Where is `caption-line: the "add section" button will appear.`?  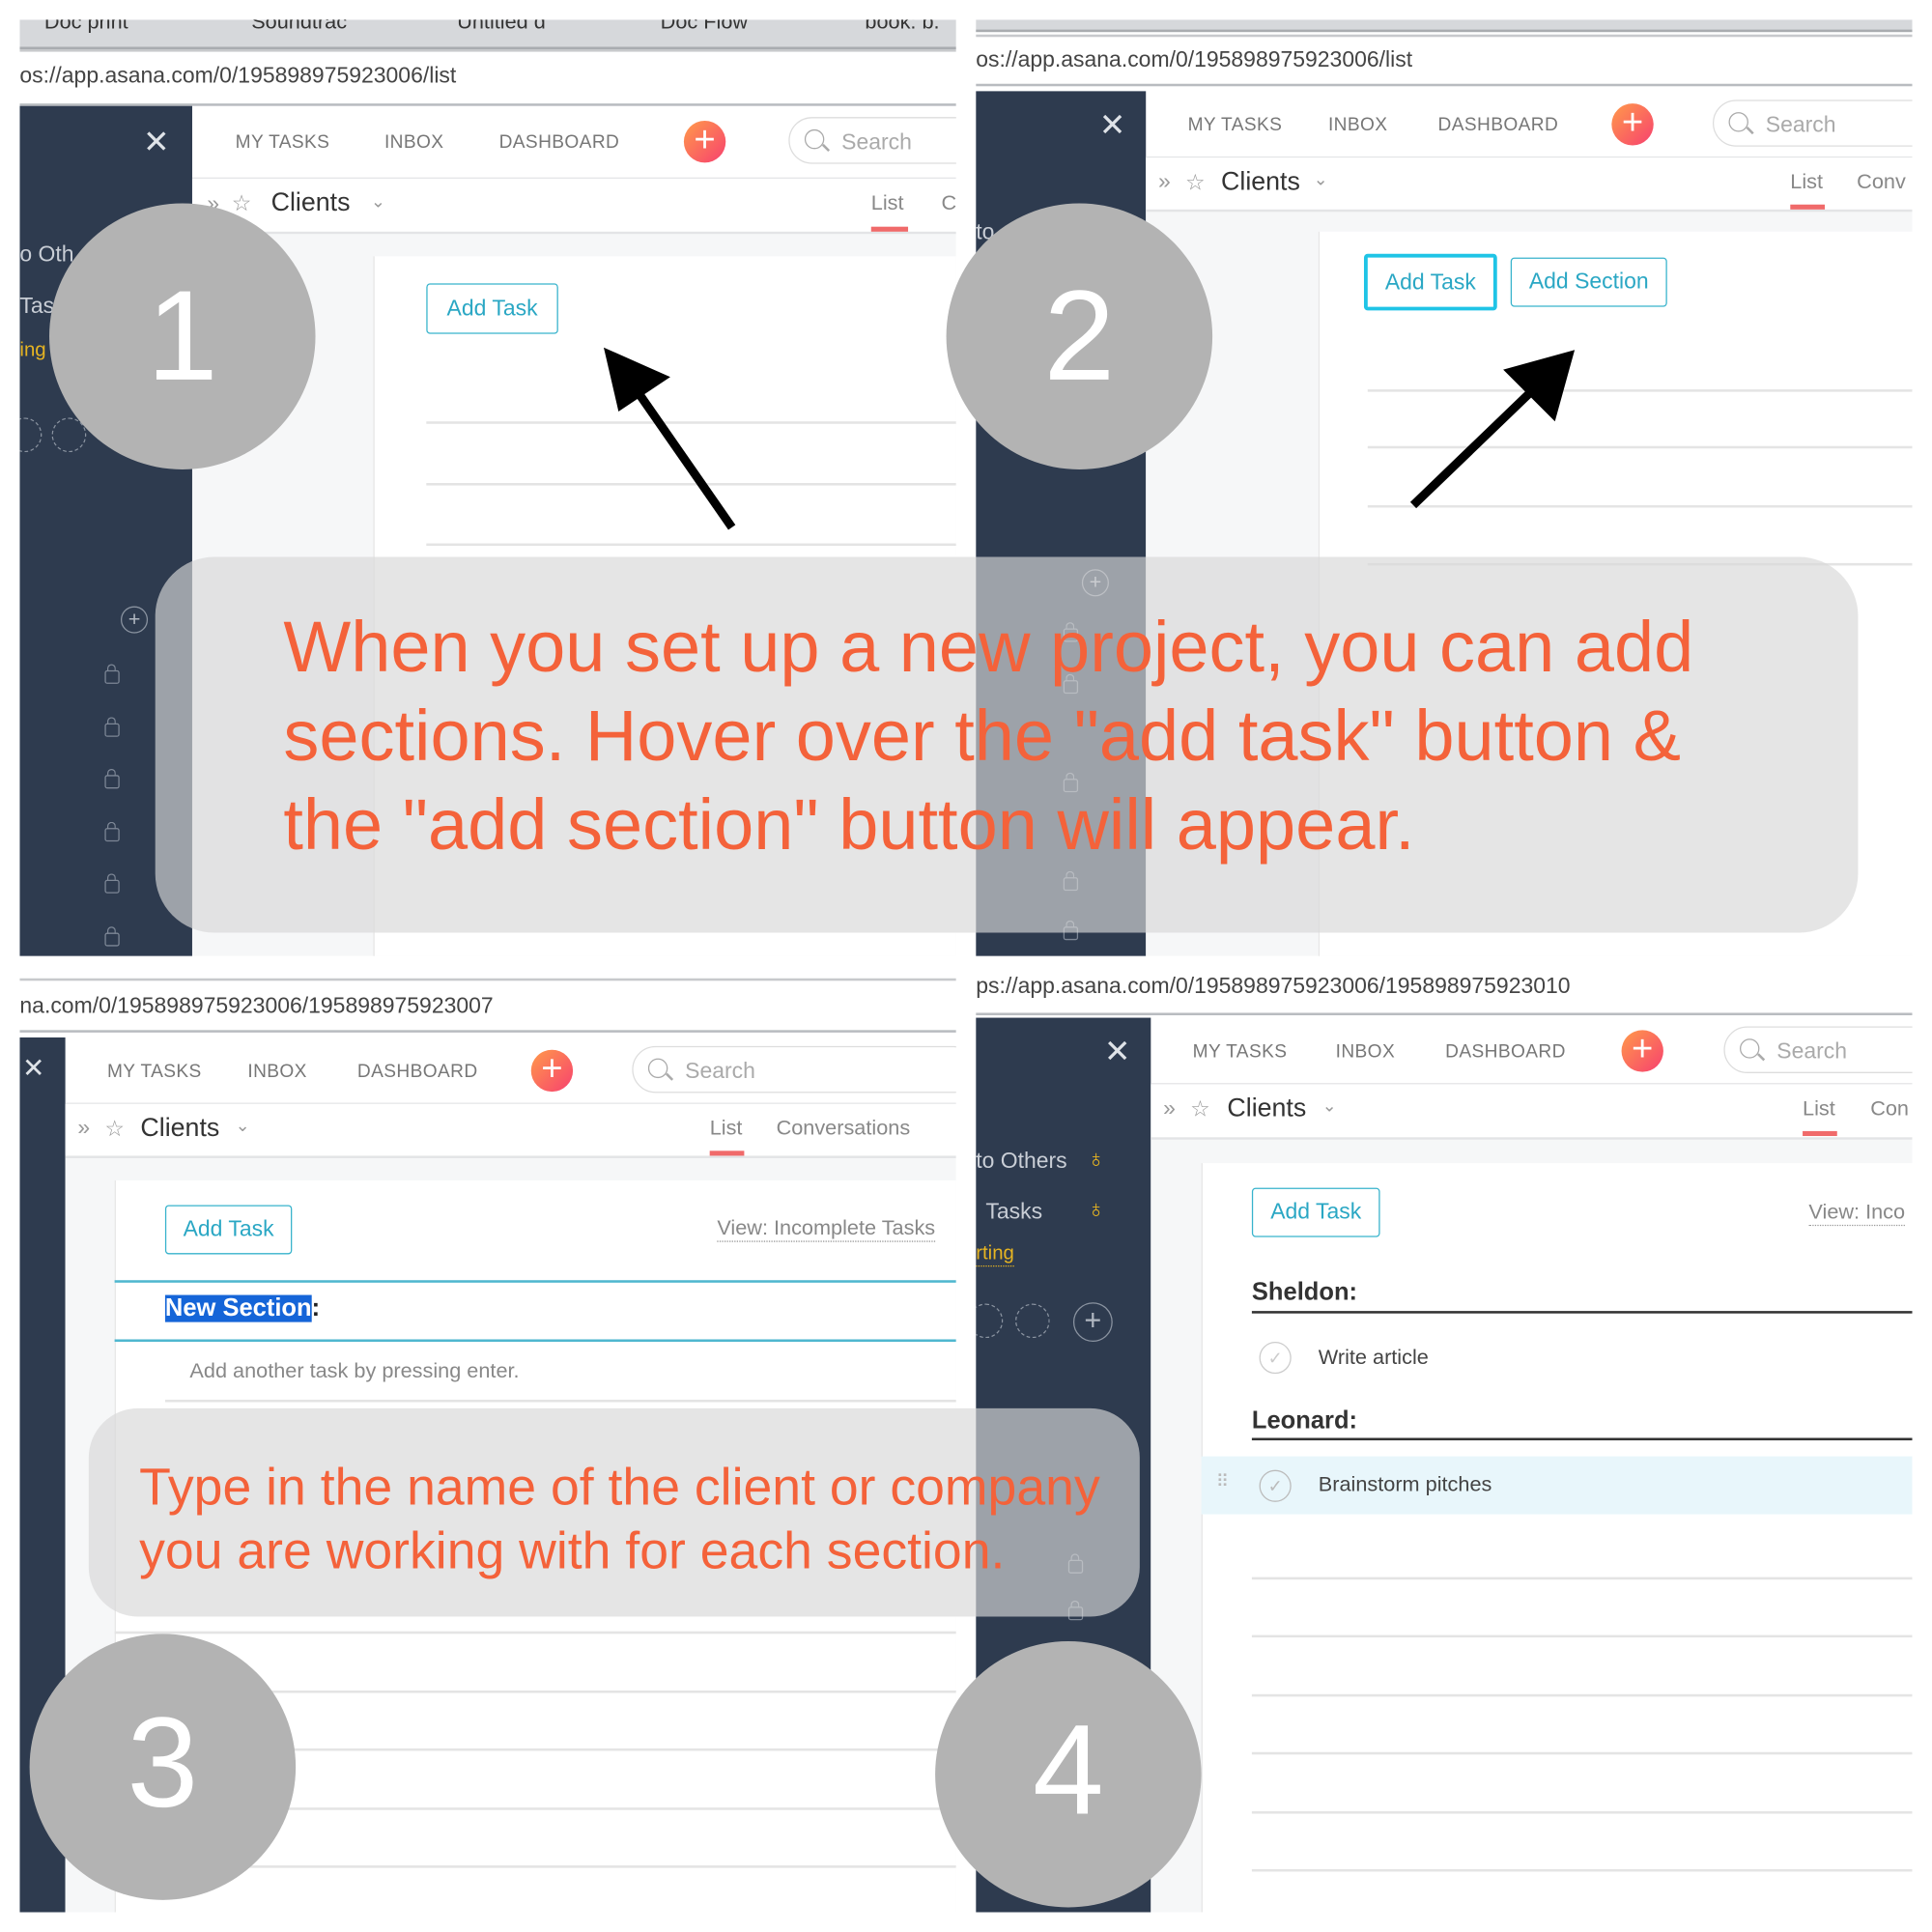 caption-line: the "add section" button will appear. is located at coordinates (849, 825).